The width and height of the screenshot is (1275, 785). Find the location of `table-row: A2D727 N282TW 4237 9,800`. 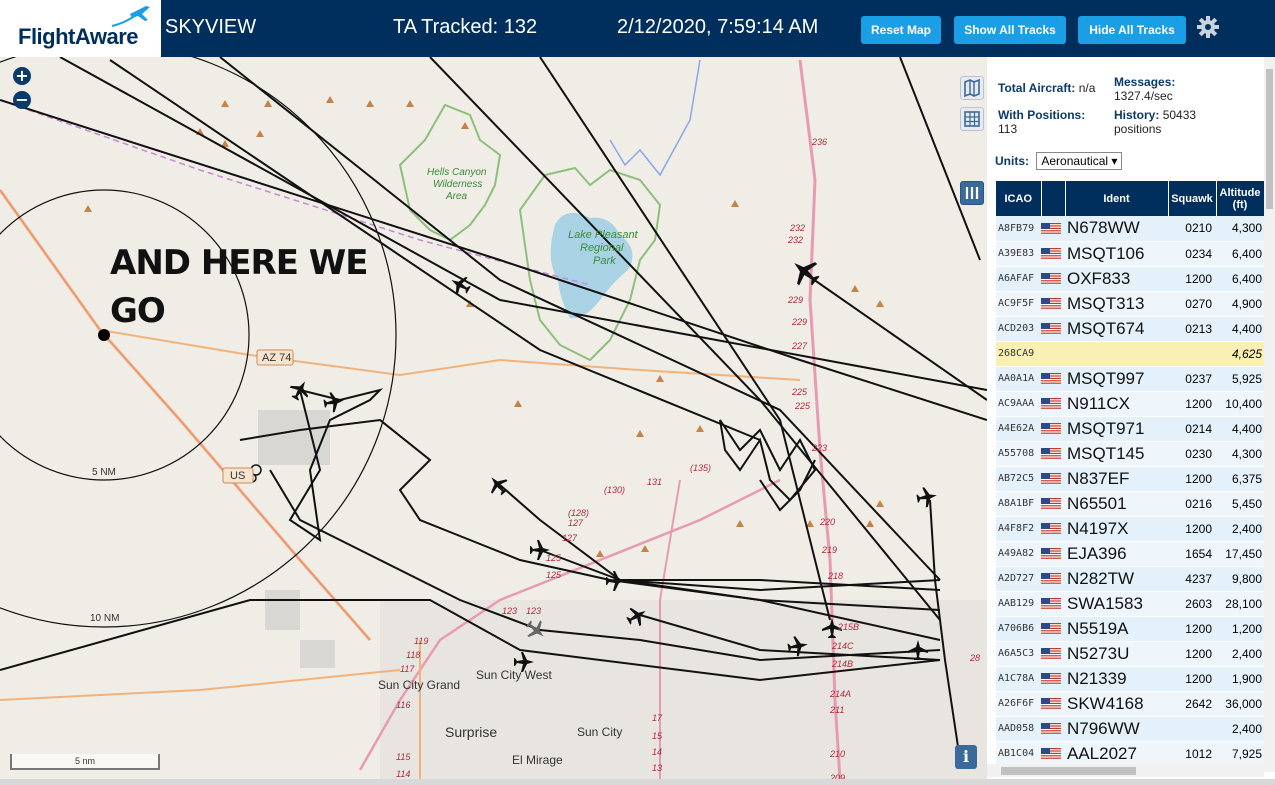

table-row: A2D727 N282TW 4237 9,800 is located at coordinates (1130, 579).